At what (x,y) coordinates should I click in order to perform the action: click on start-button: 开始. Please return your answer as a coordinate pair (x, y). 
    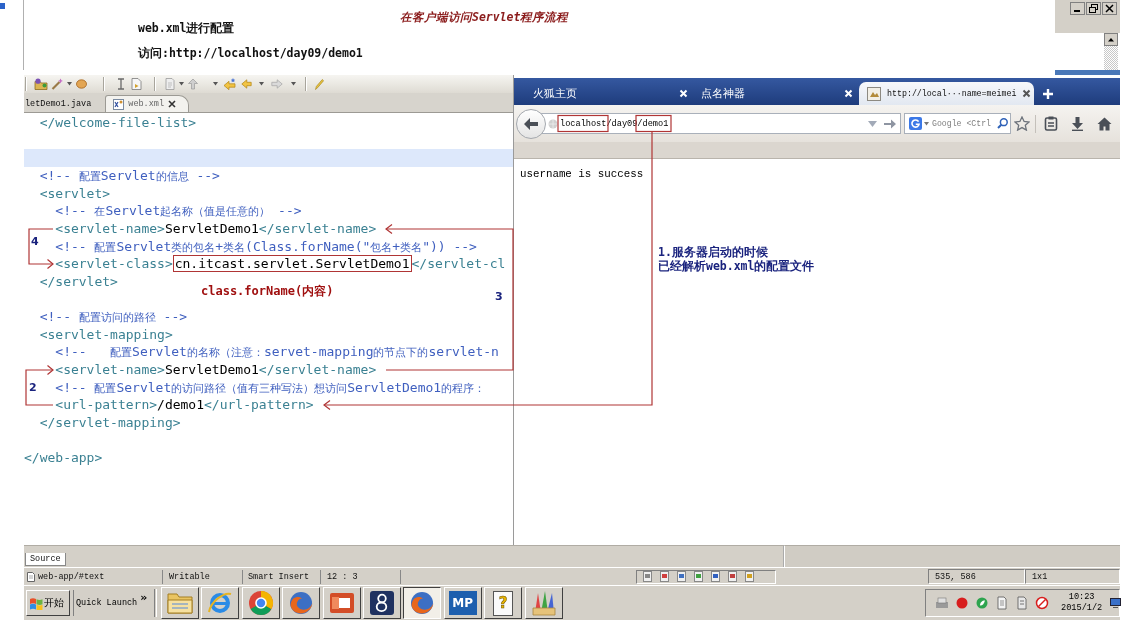
    Looking at the image, I should click on (48, 603).